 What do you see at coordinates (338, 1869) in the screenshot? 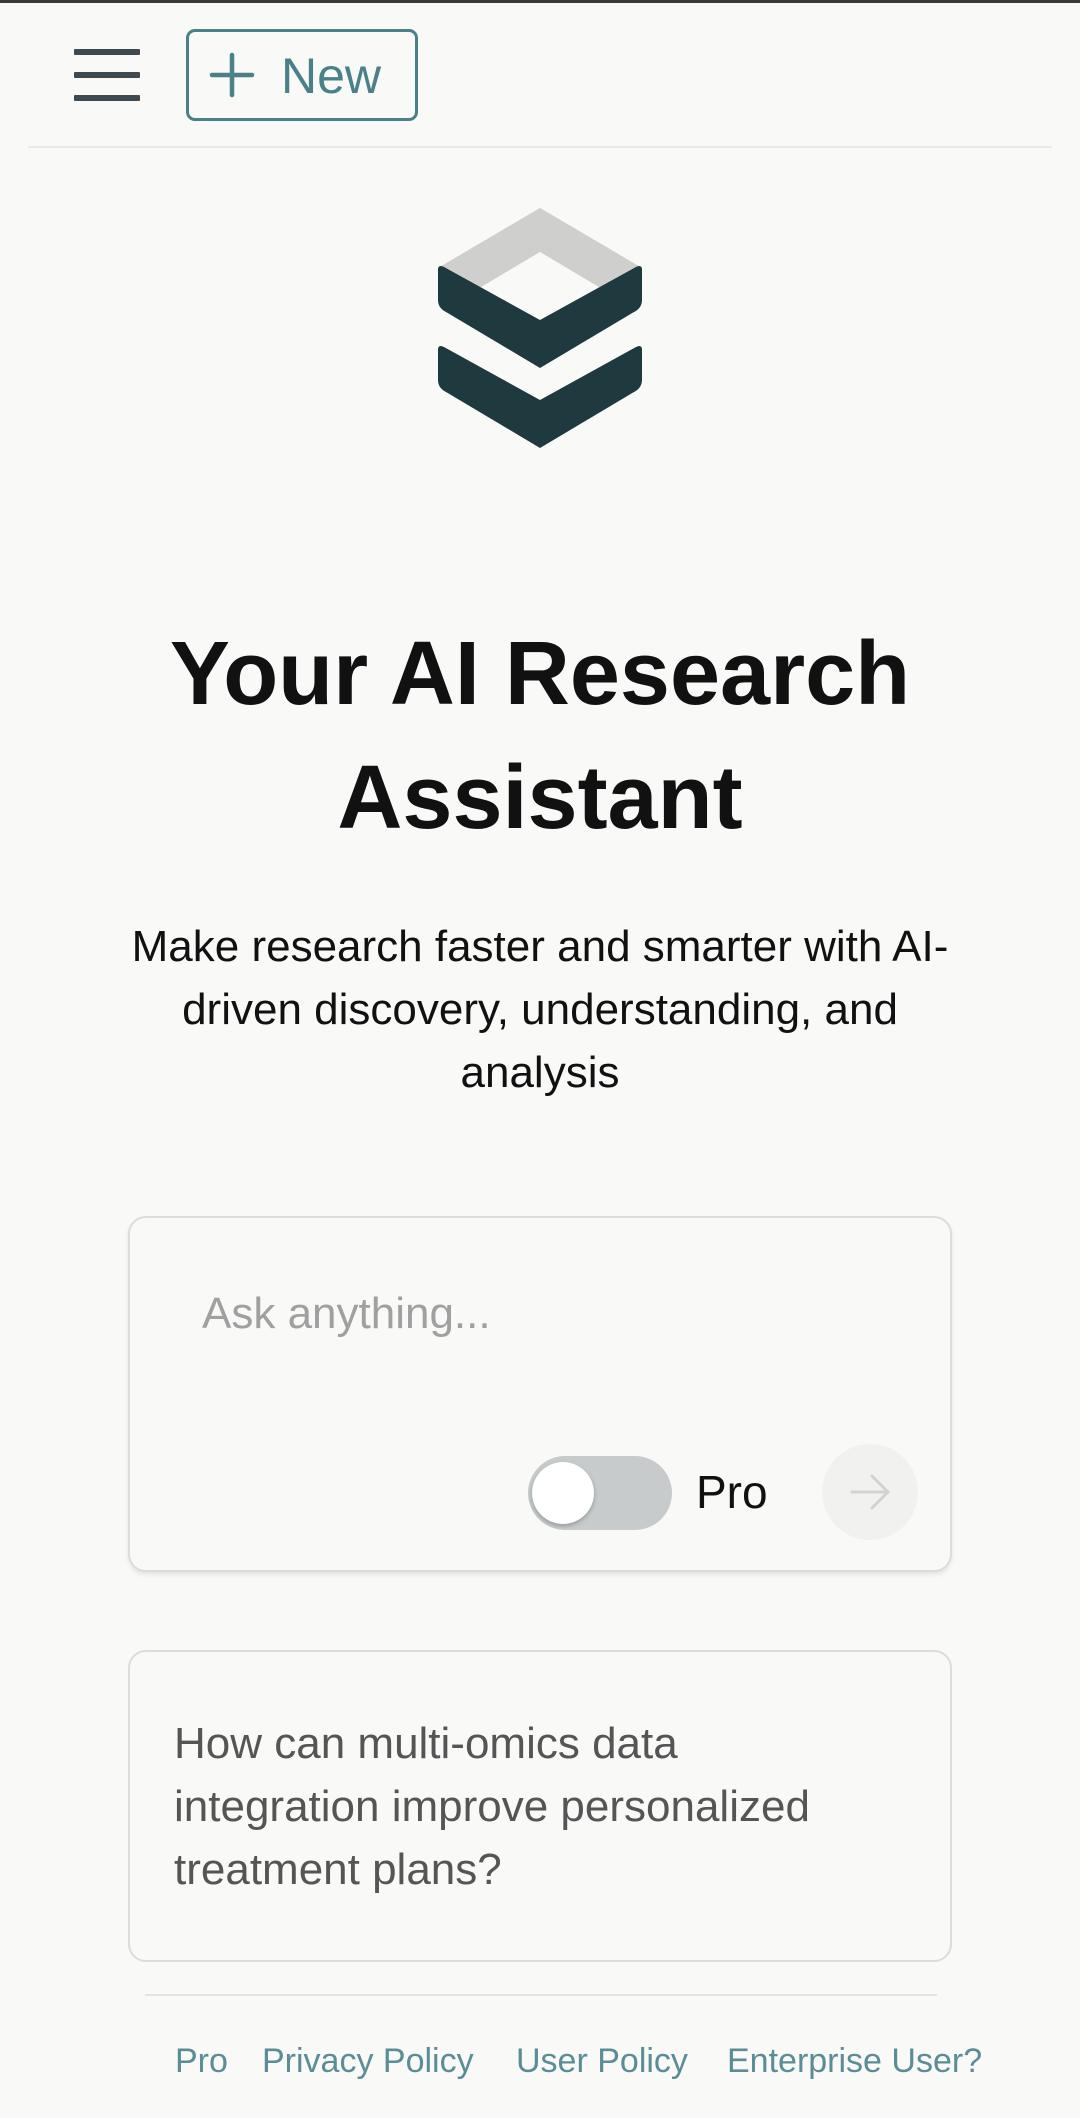
I see `suggestion-line-3: treatment plans?` at bounding box center [338, 1869].